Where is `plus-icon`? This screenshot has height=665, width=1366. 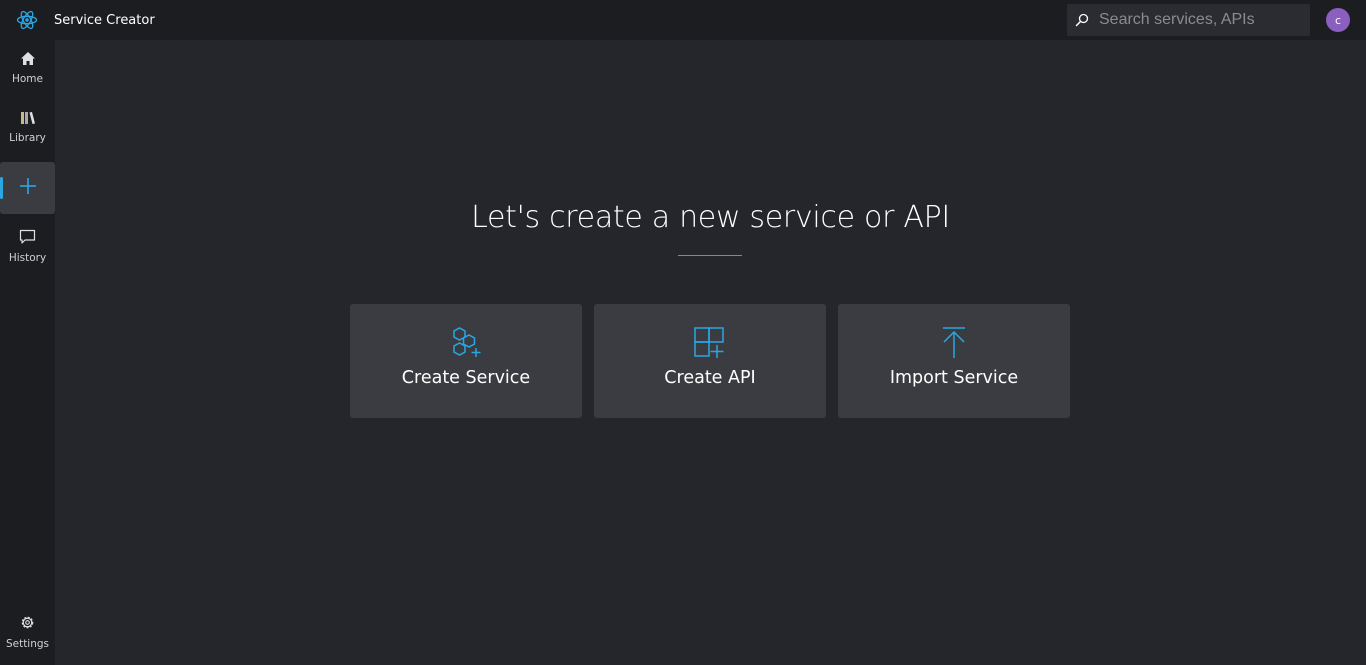 plus-icon is located at coordinates (28, 188).